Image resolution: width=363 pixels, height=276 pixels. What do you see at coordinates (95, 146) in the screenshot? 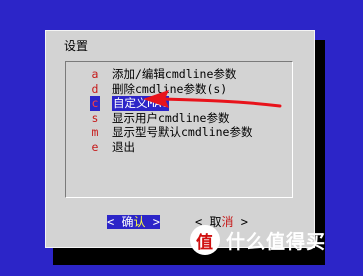
I see `hotkey-e: e` at bounding box center [95, 146].